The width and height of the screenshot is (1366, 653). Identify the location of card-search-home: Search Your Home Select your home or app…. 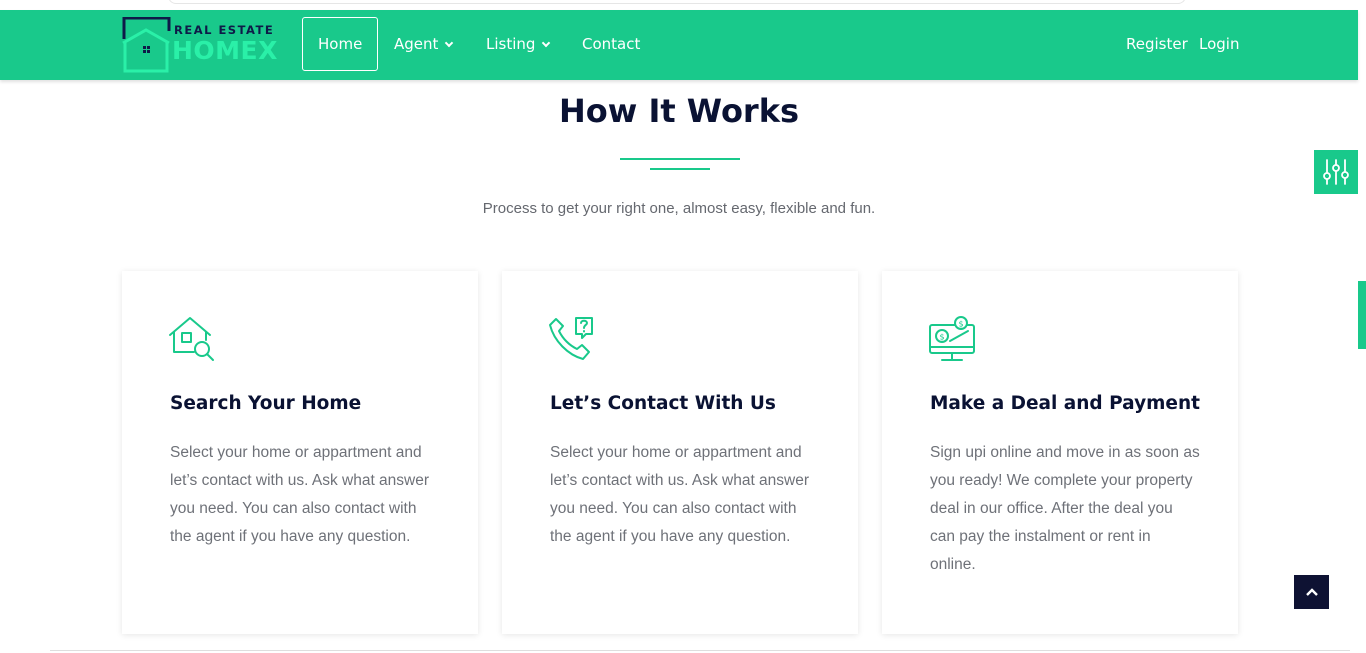
(300, 452).